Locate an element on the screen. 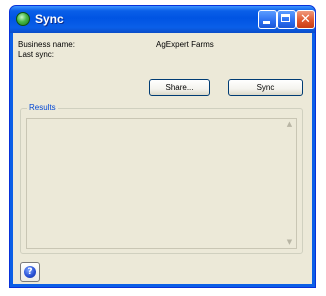 This screenshot has height=296, width=326. business-name-label: Business name: is located at coordinates (46, 44).